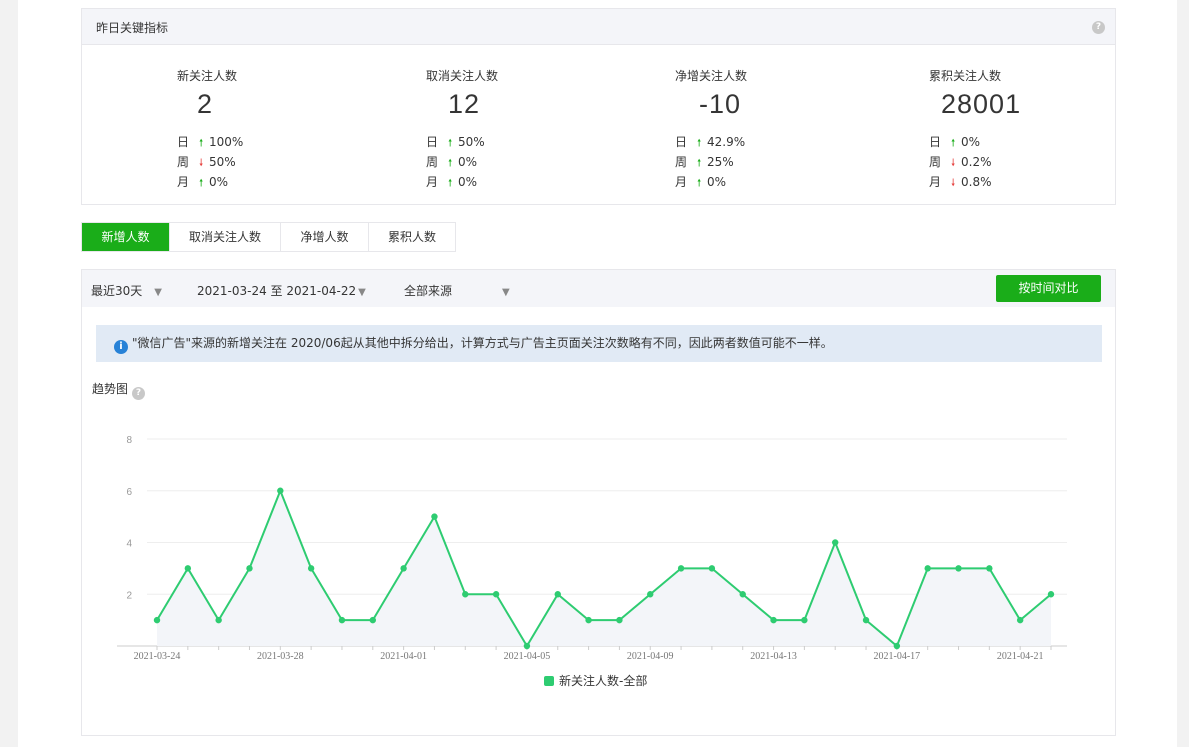 Image resolution: width=1189 pixels, height=747 pixels. What do you see at coordinates (403, 656) in the screenshot?
I see `x-tick-label: 2021-04-01` at bounding box center [403, 656].